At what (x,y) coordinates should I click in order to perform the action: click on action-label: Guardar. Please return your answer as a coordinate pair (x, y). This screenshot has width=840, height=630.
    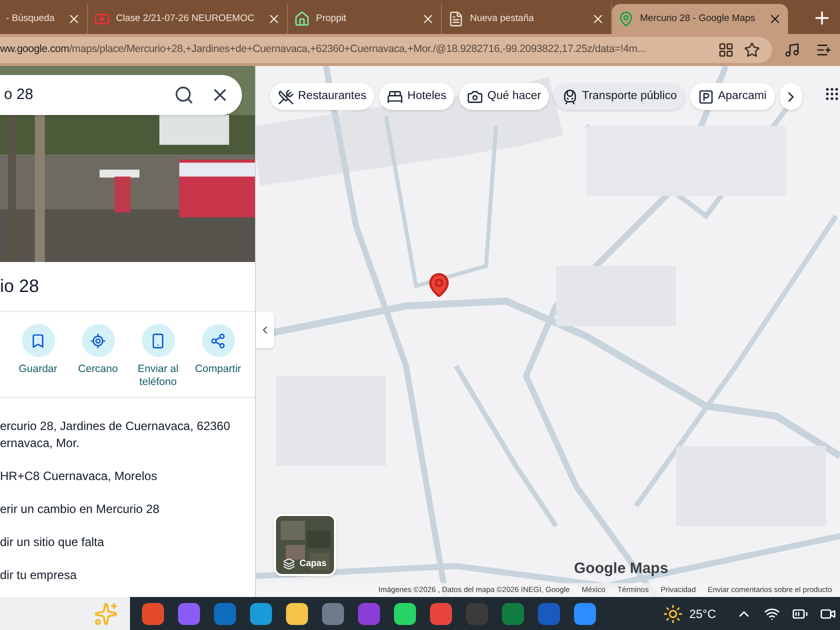
    Looking at the image, I should click on (38, 369).